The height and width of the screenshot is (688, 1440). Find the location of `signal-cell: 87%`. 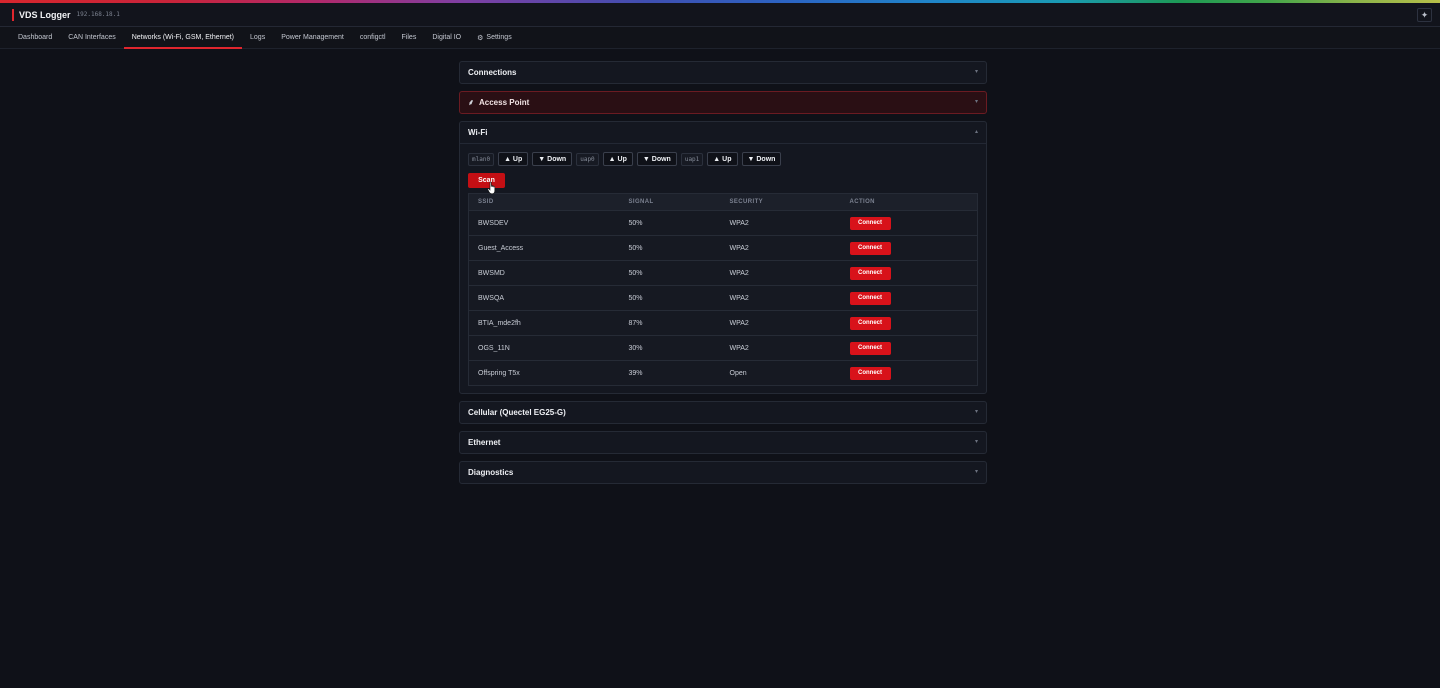

signal-cell: 87% is located at coordinates (670, 323).